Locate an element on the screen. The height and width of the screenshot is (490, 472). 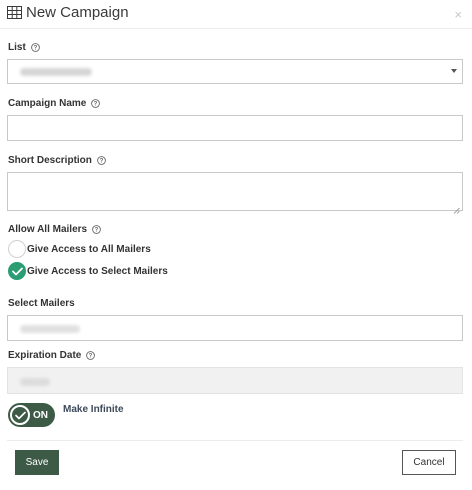
footer-divider is located at coordinates (235, 440).